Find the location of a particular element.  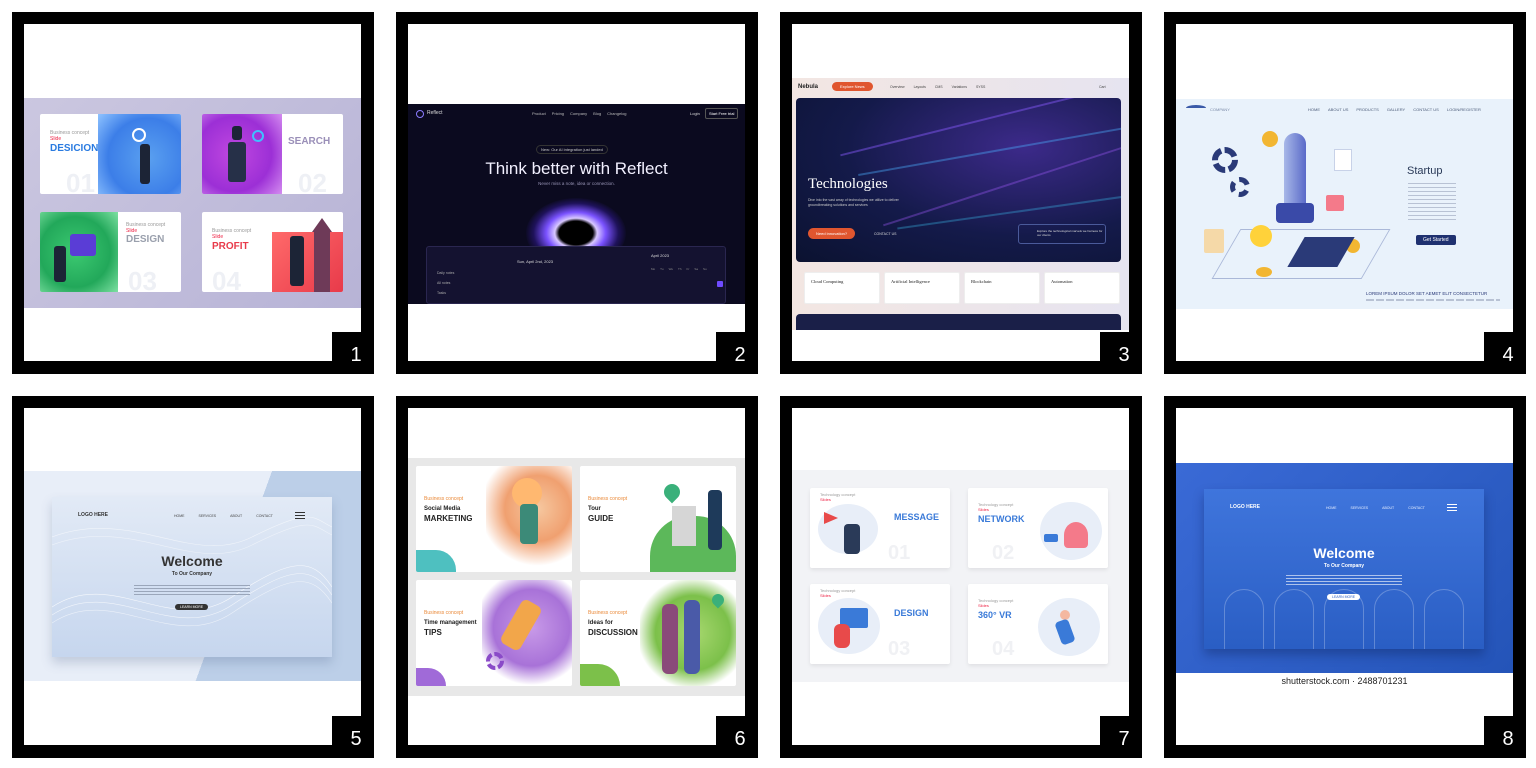

nav-item: Layouts is located at coordinates (920, 87).